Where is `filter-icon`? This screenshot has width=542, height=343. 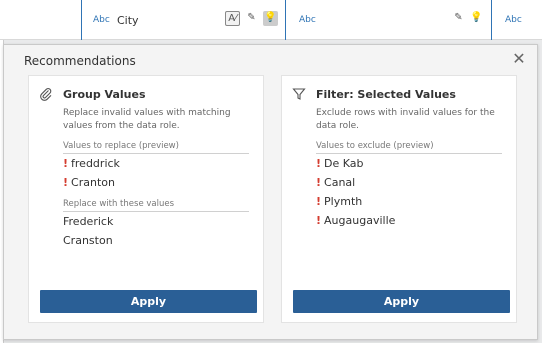
filter-icon is located at coordinates (299, 94).